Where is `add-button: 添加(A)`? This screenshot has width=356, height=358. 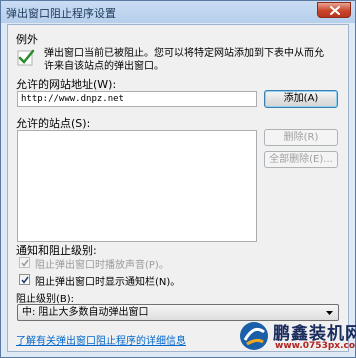
add-button: 添加(A) is located at coordinates (301, 99).